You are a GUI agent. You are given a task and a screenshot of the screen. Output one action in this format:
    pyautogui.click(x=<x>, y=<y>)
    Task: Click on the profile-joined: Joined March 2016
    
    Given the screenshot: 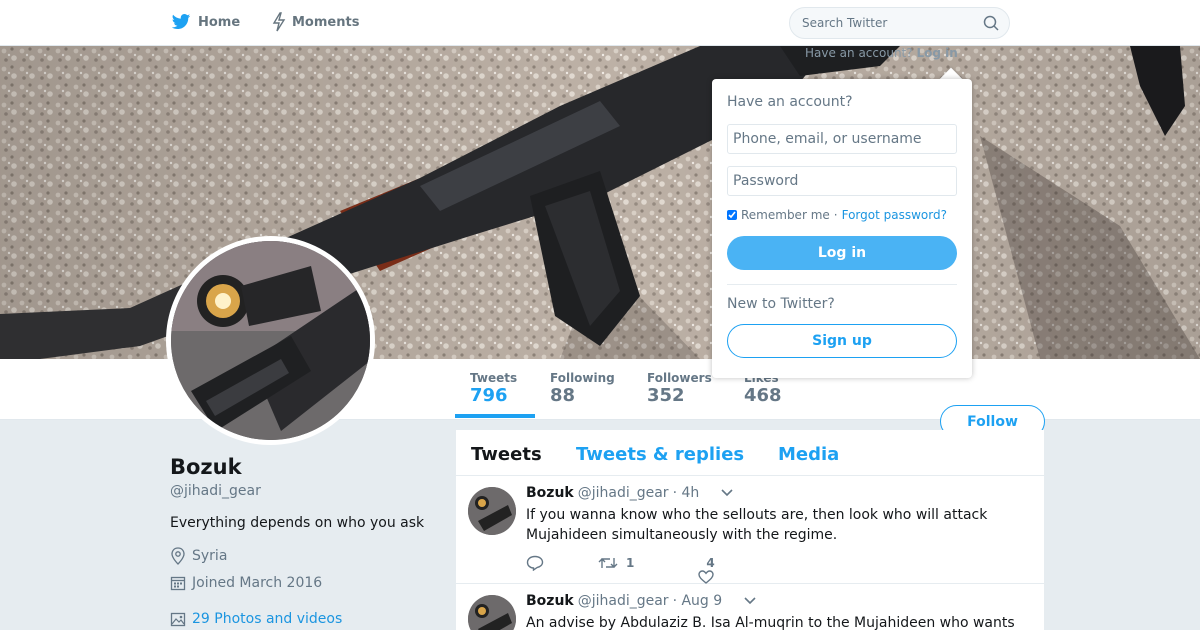 What is the action you would take?
    pyautogui.click(x=246, y=583)
    